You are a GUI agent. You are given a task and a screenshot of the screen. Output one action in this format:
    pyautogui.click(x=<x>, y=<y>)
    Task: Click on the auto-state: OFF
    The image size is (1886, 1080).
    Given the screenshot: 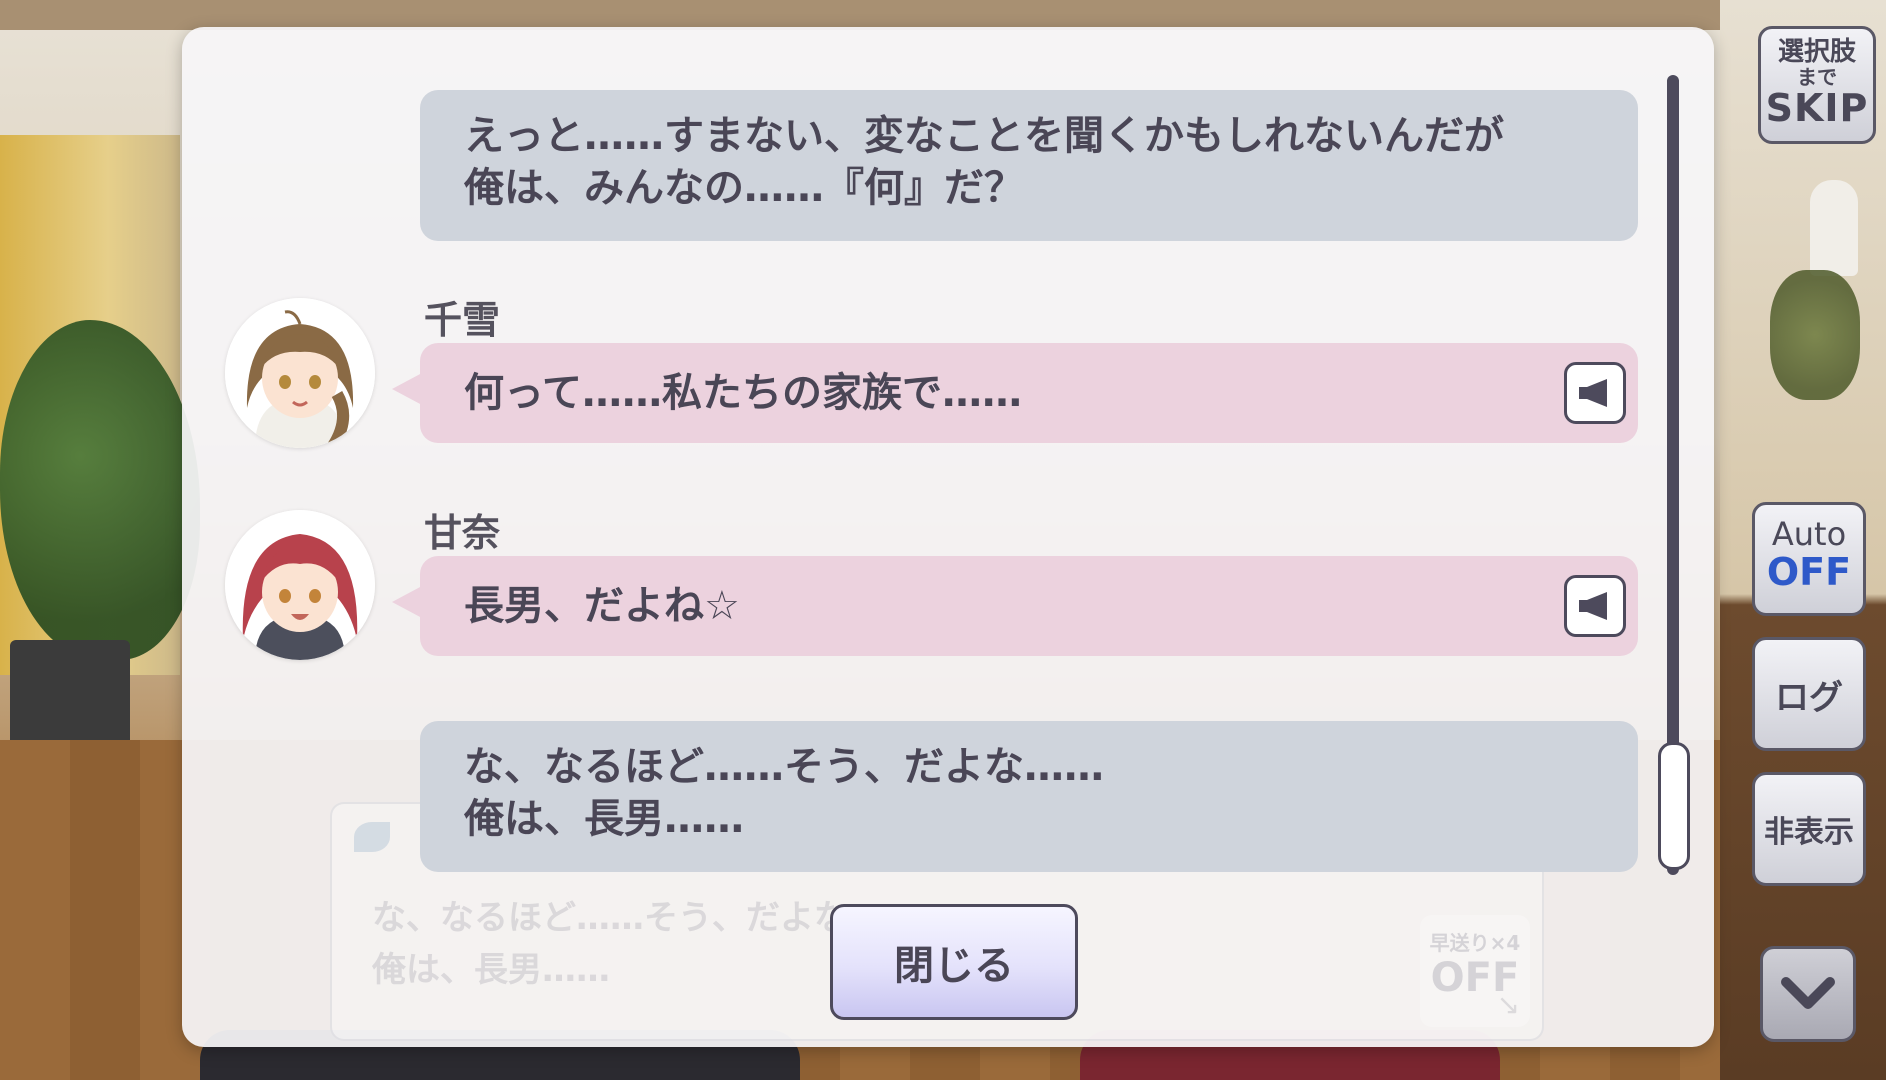 What is the action you would take?
    pyautogui.click(x=1809, y=572)
    